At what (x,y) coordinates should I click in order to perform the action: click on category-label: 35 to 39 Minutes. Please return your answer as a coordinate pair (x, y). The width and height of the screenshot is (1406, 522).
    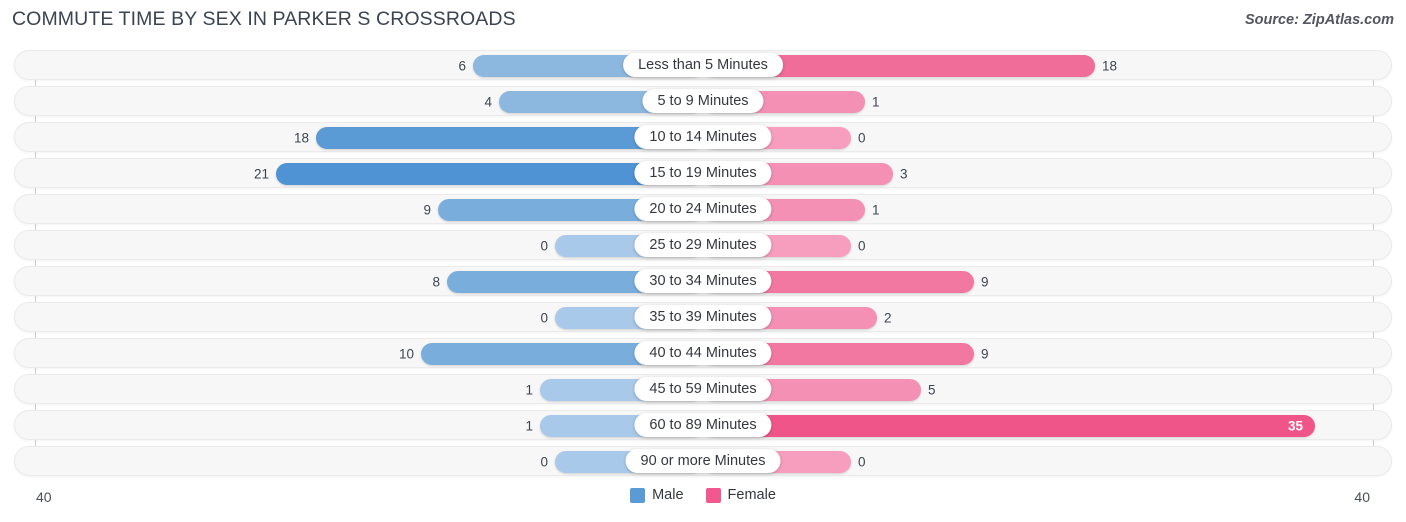
    Looking at the image, I should click on (703, 317).